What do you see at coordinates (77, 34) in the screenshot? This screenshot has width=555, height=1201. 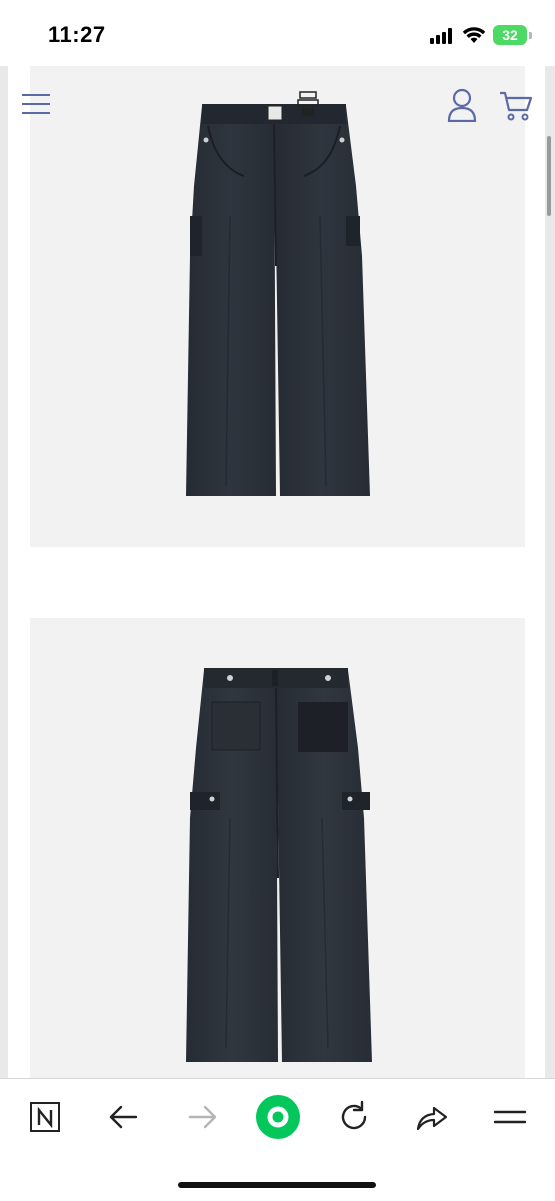 I see `status-time: 11:27` at bounding box center [77, 34].